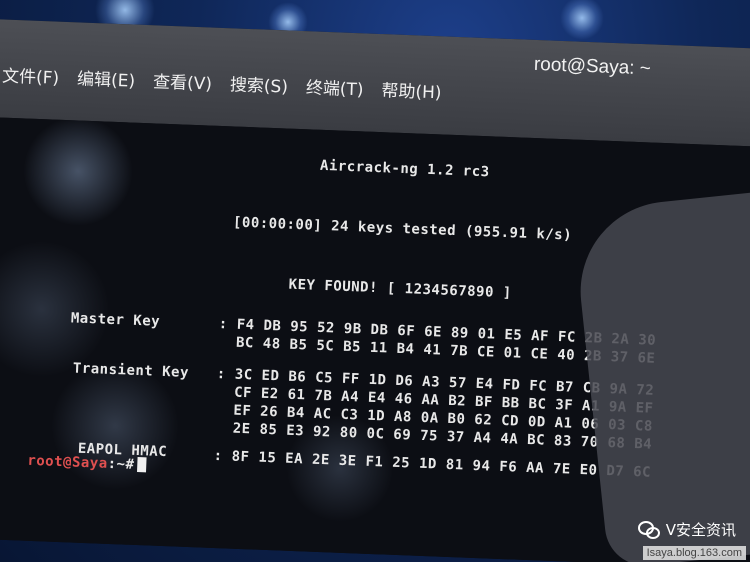 The height and width of the screenshot is (562, 750). I want to click on menu-help: 帮助(H), so click(411, 89).